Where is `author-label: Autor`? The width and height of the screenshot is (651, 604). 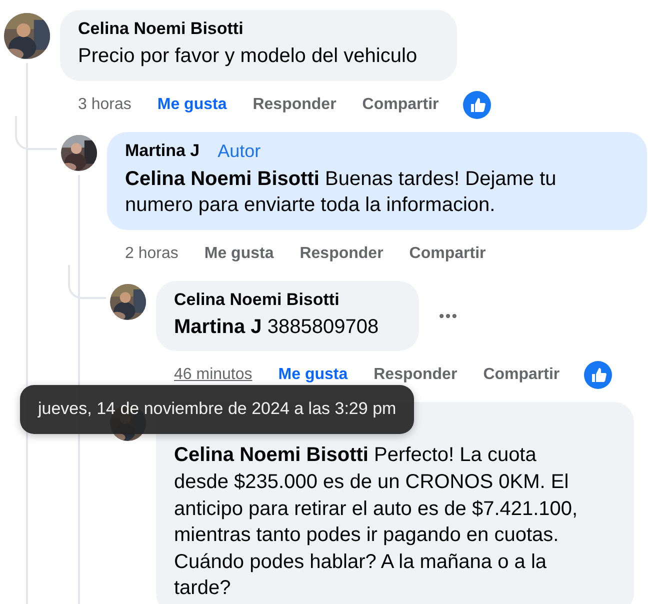 author-label: Autor is located at coordinates (239, 151).